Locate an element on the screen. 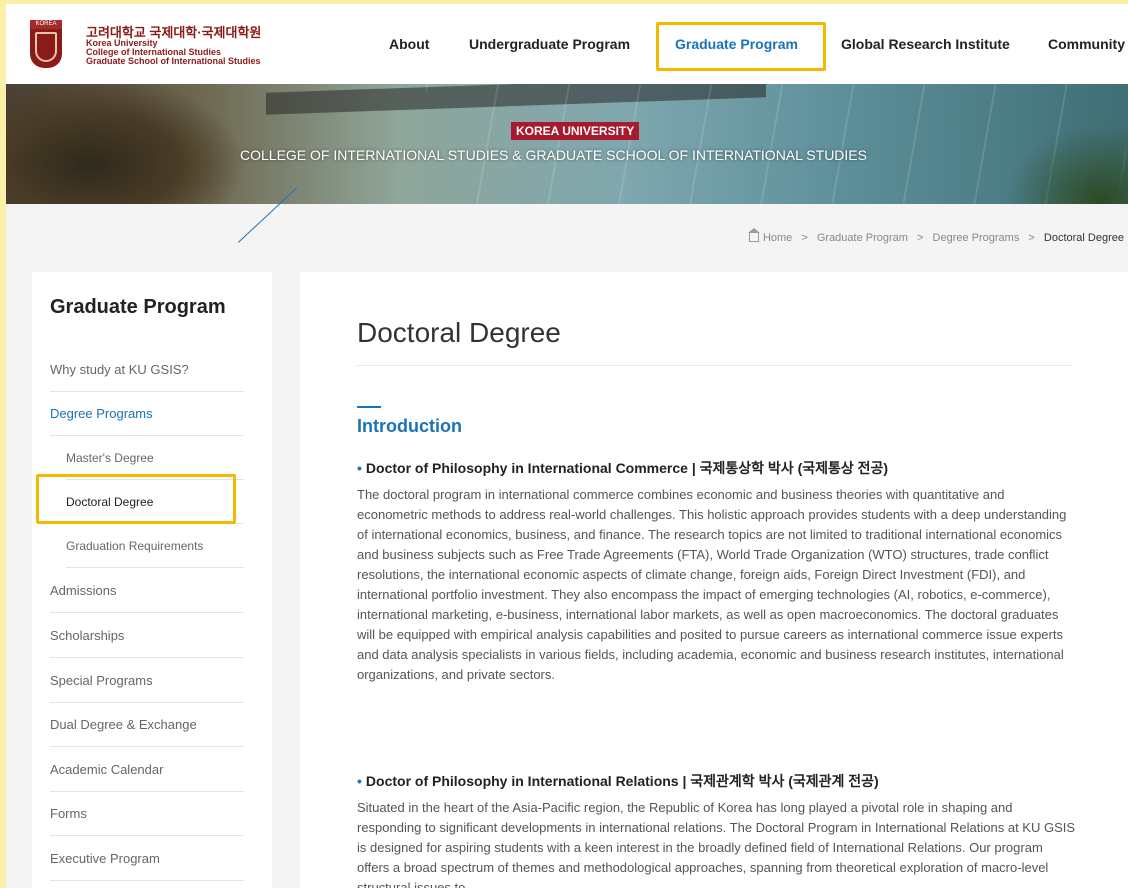 This screenshot has height=888, width=1128. breadcrumb-graduate-program: Graduate Program is located at coordinates (862, 238).